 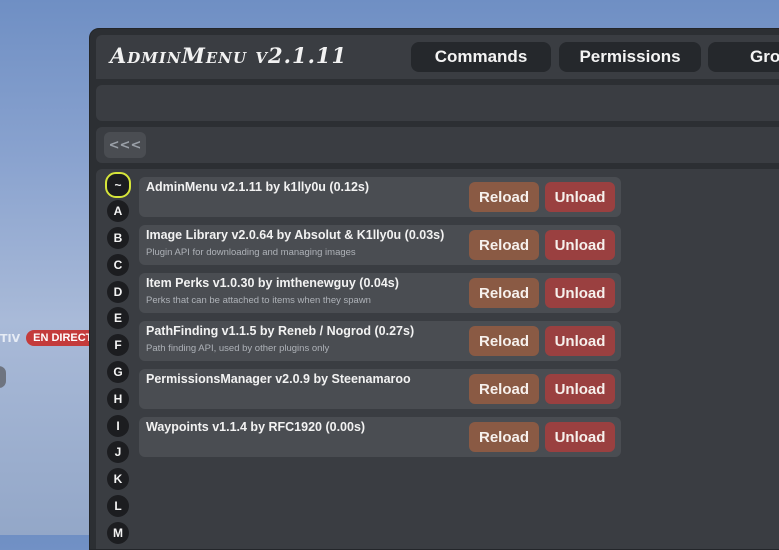 What do you see at coordinates (437, 103) in the screenshot?
I see `toolbar-bar` at bounding box center [437, 103].